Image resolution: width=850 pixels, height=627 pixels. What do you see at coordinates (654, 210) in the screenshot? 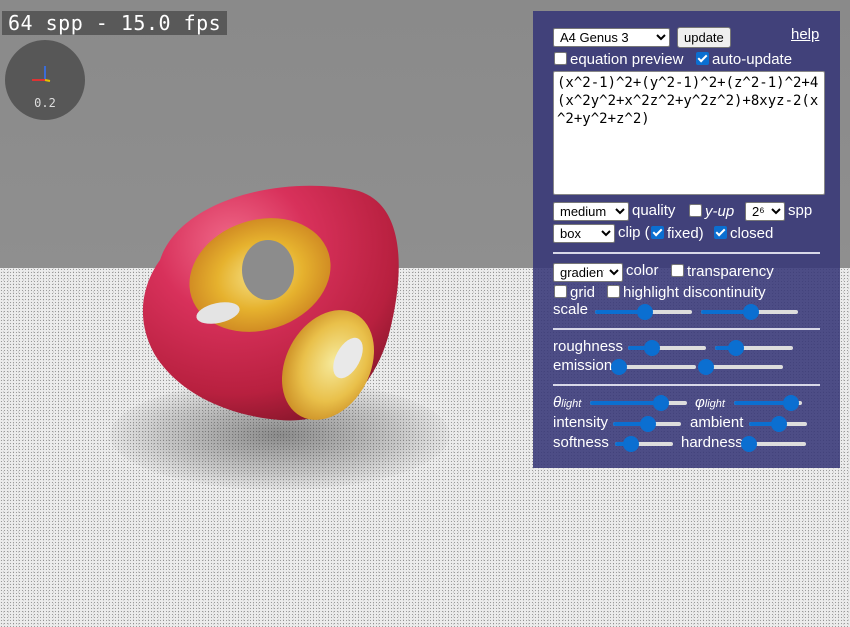
I see `quality-label: quality` at bounding box center [654, 210].